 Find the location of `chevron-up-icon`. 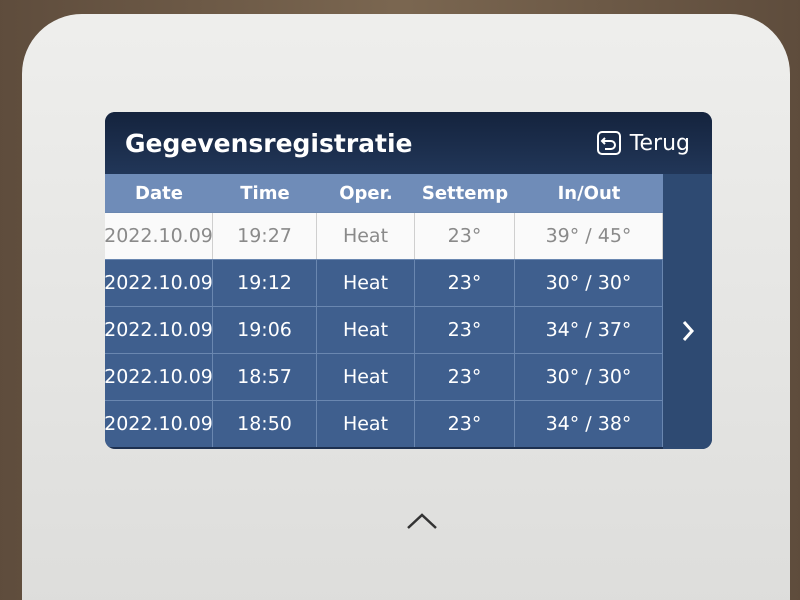

chevron-up-icon is located at coordinates (422, 521).